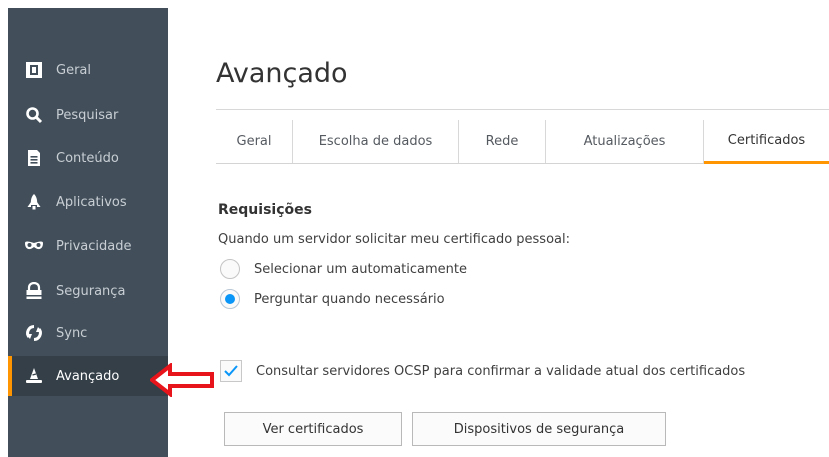 The image size is (829, 457). I want to click on rocket-icon, so click(34, 202).